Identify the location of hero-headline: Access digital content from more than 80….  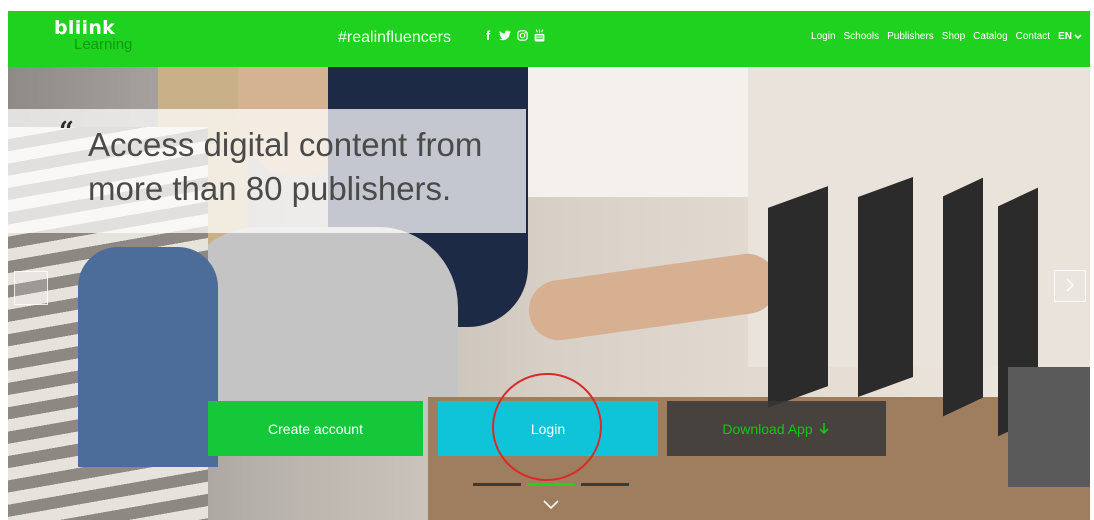
(285, 167).